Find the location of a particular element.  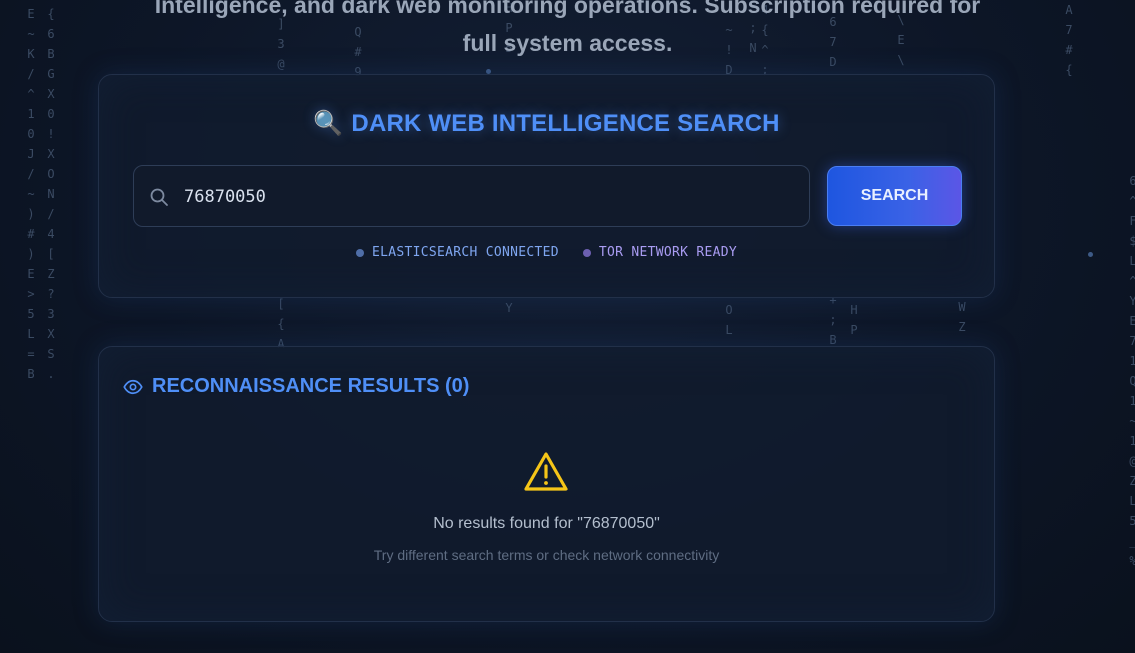

matrix-column: 6 ^ F $ L ^ Y E 7 1 Q 1 ~ 1 @ Z L 5 _ % is located at coordinates (1132, 371).